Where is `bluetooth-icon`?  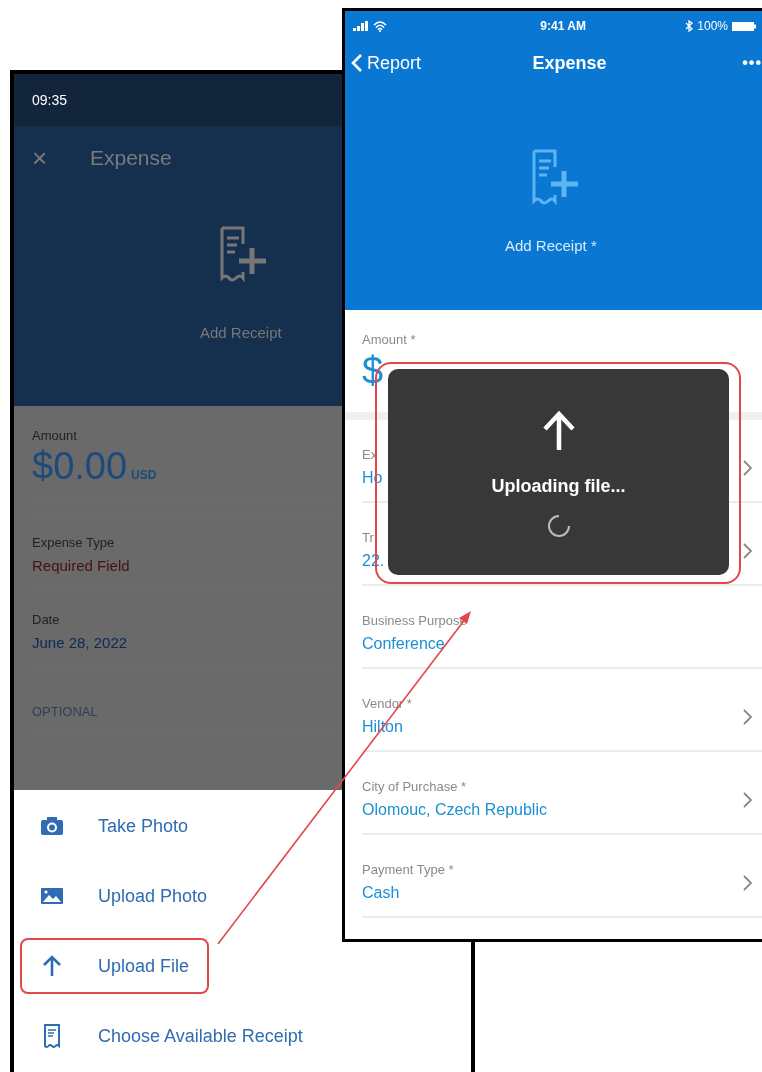
bluetooth-icon is located at coordinates (689, 26).